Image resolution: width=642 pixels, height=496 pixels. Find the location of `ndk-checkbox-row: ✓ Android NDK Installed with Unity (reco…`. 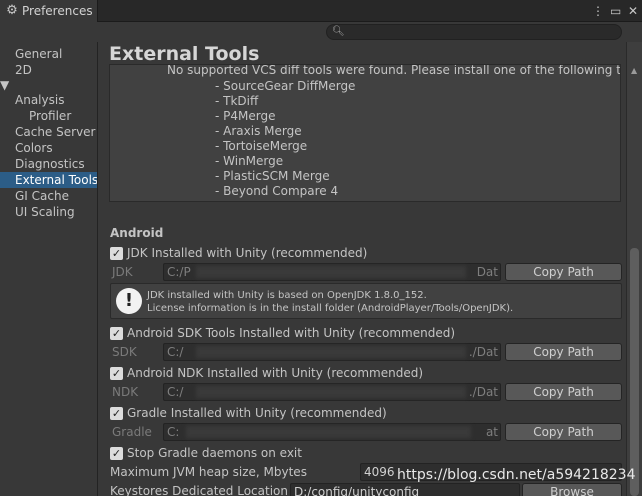

ndk-checkbox-row: ✓ Android NDK Installed with Unity (reco… is located at coordinates (266, 373).